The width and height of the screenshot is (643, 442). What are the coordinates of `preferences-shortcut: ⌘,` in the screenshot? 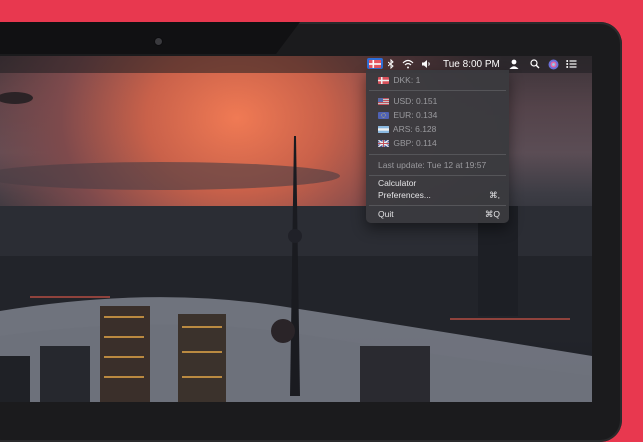 It's located at (494, 195).